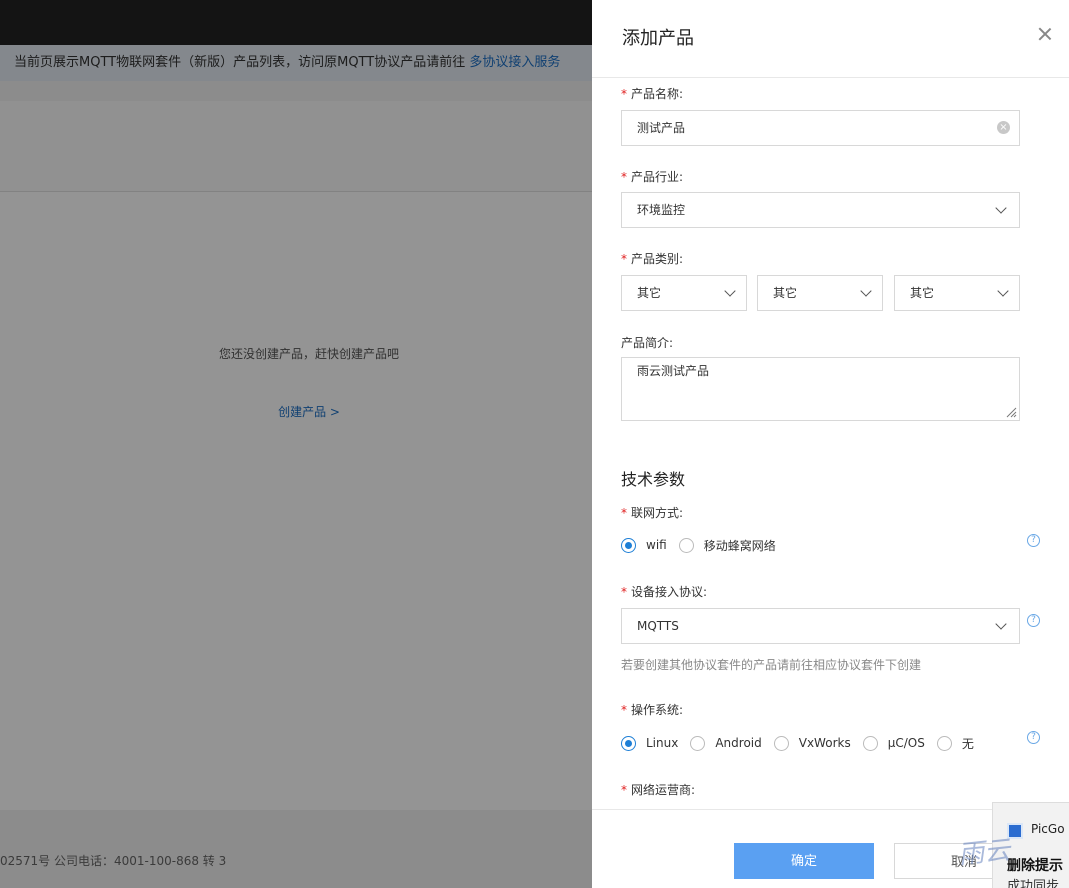 The image size is (1069, 888). I want to click on category-label: * 产品类别:, so click(652, 259).